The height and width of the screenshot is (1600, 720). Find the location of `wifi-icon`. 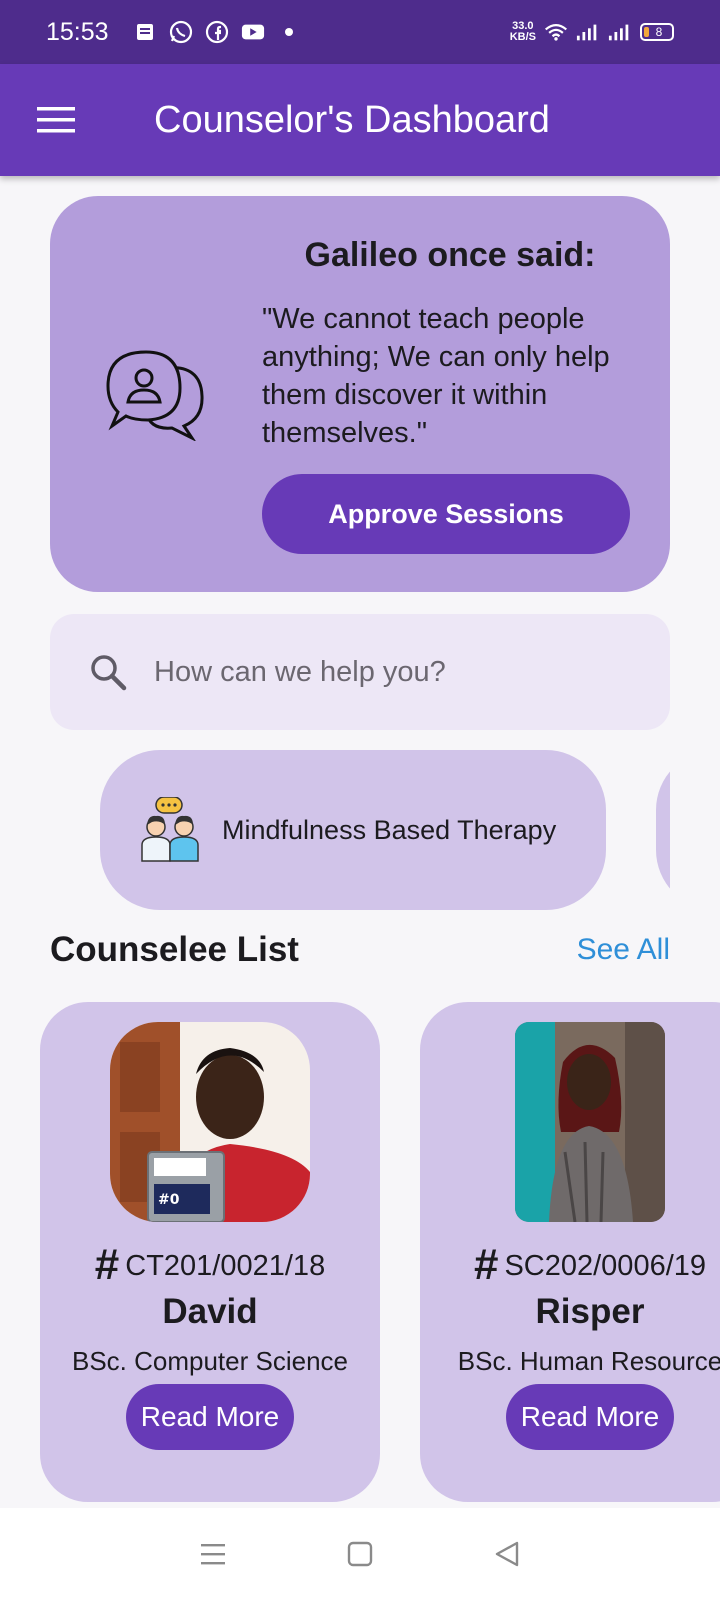

wifi-icon is located at coordinates (556, 32).